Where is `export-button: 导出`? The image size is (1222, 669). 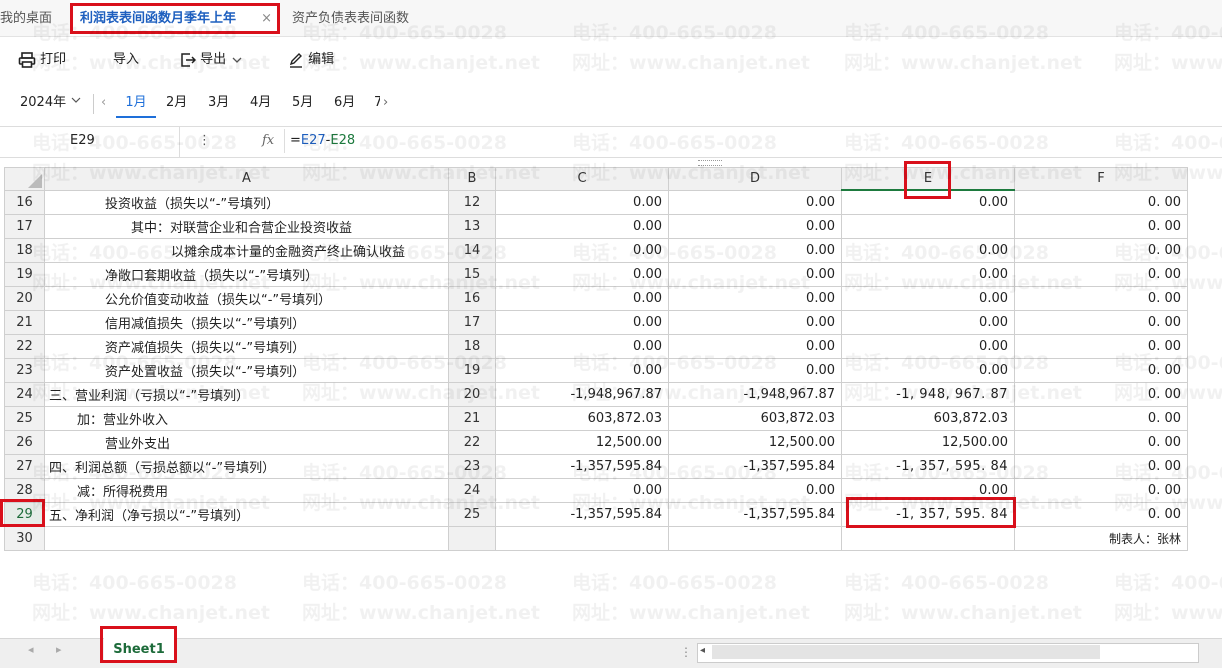
export-button: 导出 is located at coordinates (212, 60).